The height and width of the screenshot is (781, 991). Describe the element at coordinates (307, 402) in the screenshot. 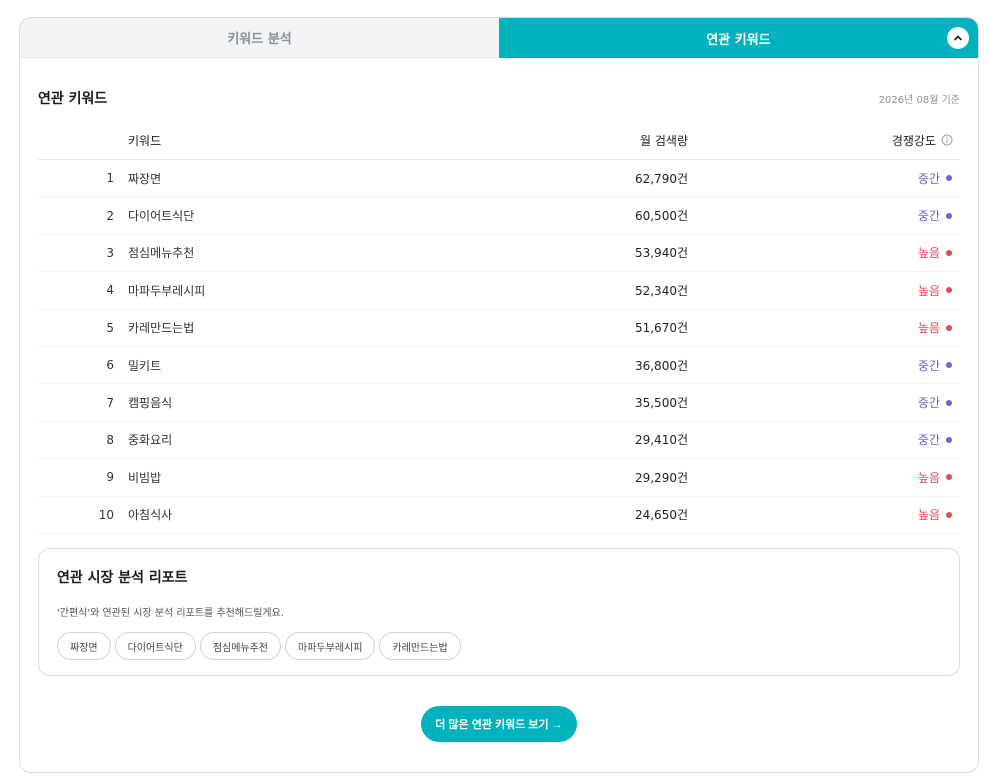

I see `row-keyword: 캠핑음식` at that location.